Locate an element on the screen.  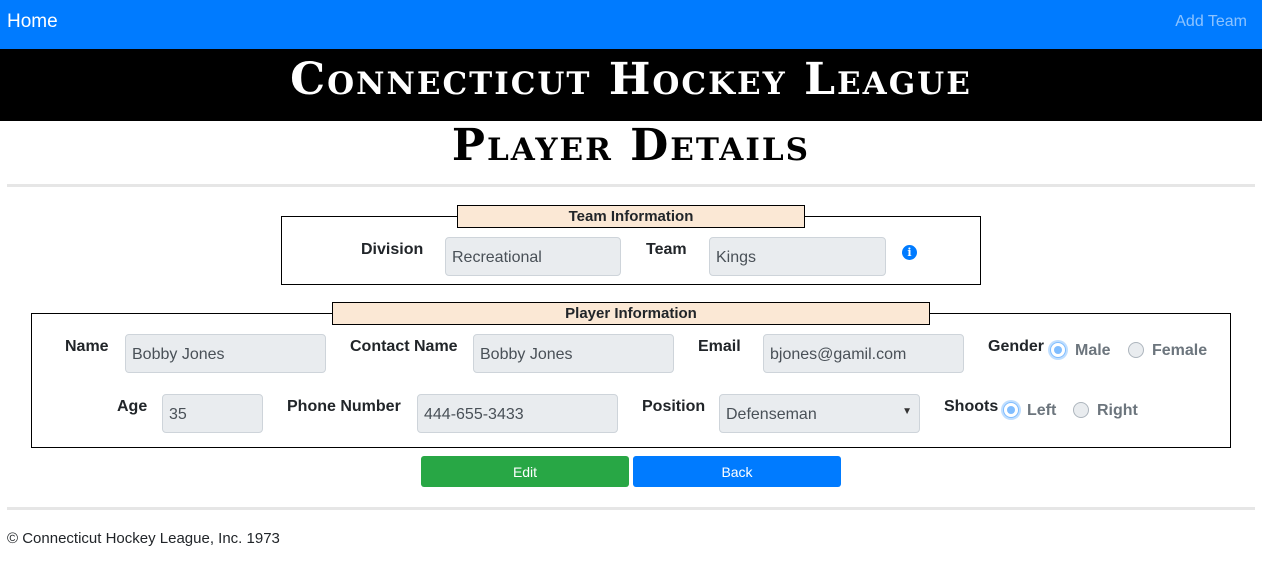
nav-add-team-link: Add Team is located at coordinates (1211, 22).